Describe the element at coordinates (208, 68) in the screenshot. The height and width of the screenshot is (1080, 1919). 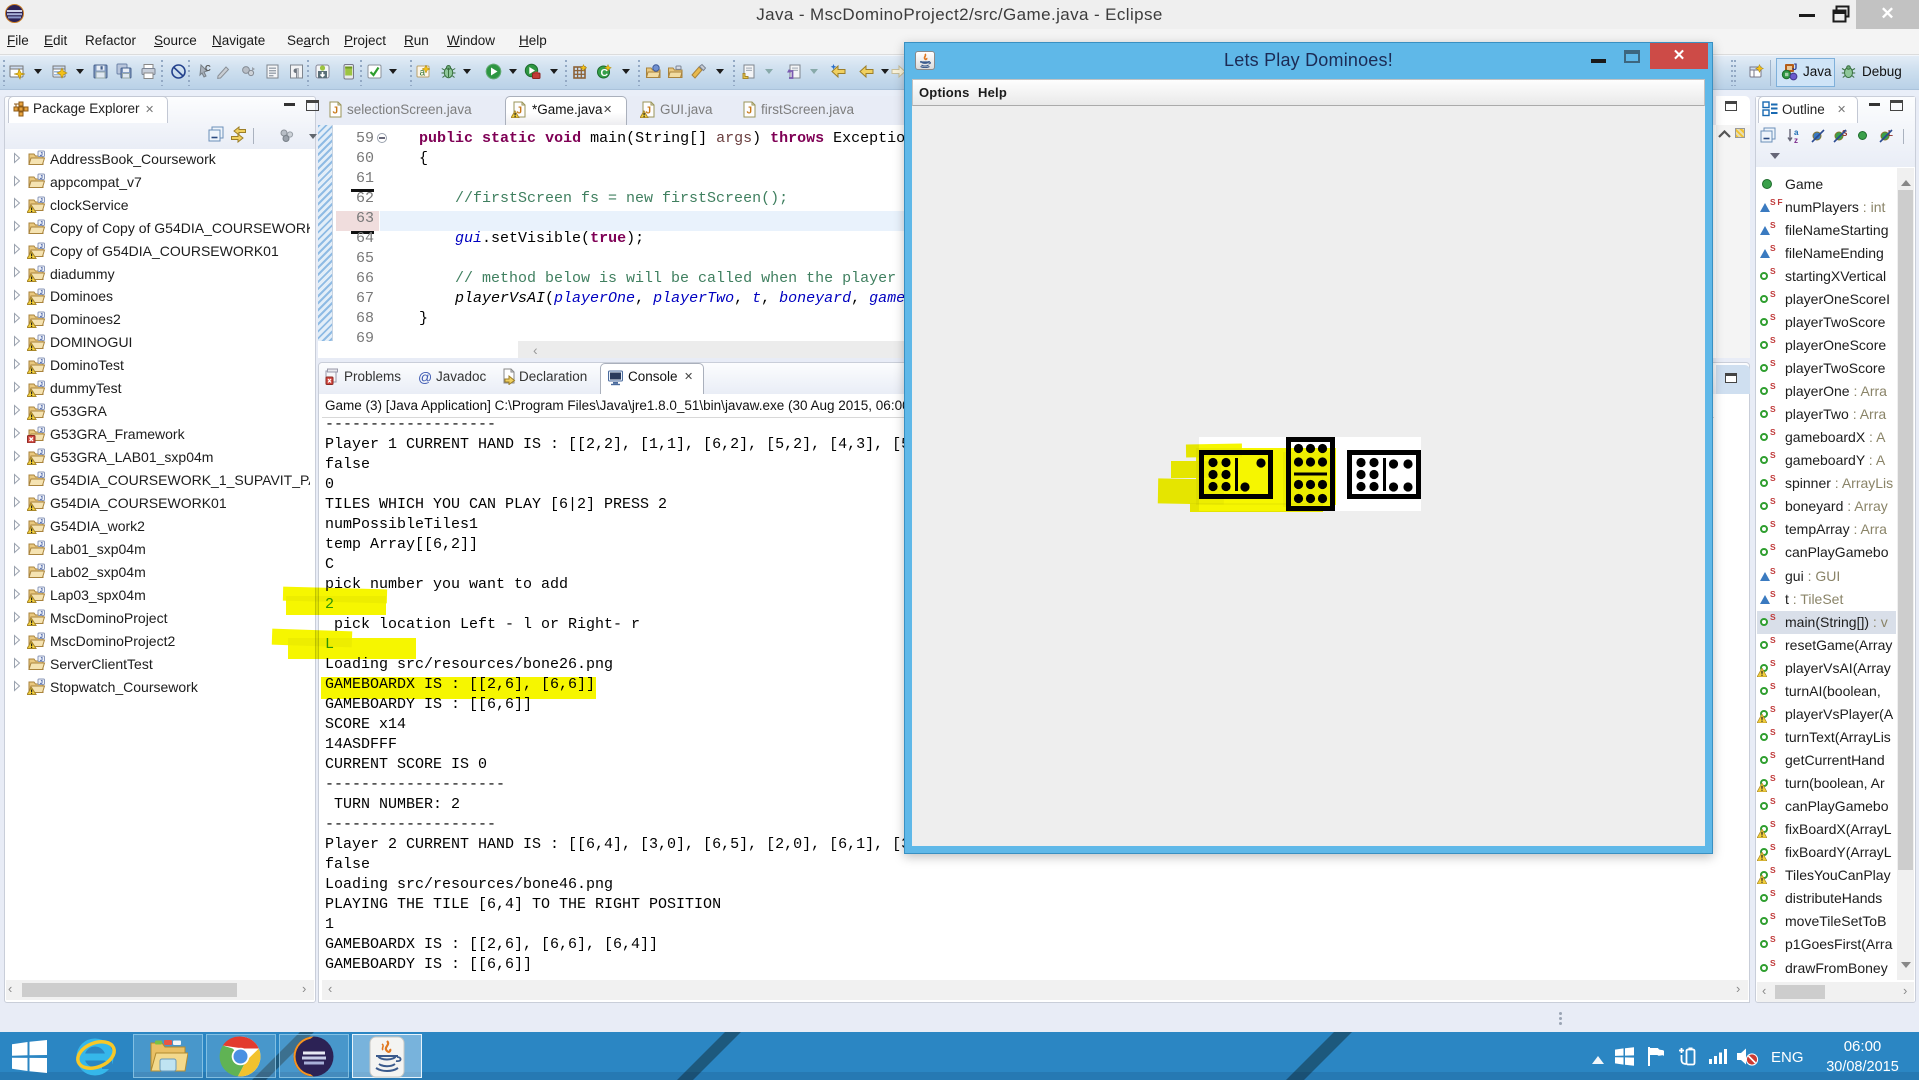
I see `svg-text: C` at that location.